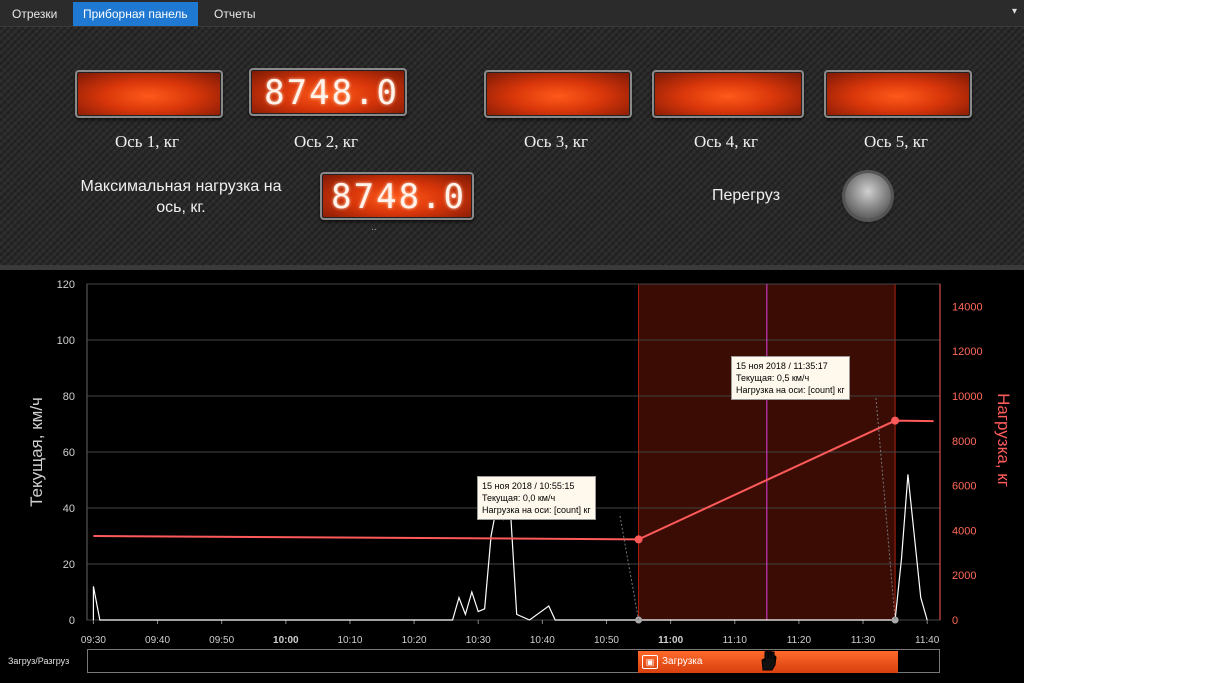  Describe the element at coordinates (735, 640) in the screenshot. I see `x-tick-label: 11:10` at that location.